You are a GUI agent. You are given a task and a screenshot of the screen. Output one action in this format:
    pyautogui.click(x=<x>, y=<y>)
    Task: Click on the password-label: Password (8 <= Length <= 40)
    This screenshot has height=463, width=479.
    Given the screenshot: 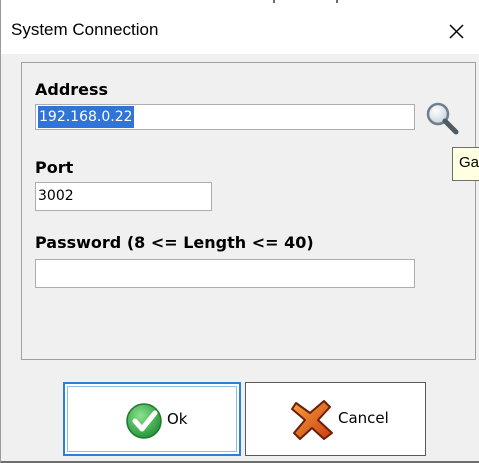 What is the action you would take?
    pyautogui.click(x=174, y=242)
    